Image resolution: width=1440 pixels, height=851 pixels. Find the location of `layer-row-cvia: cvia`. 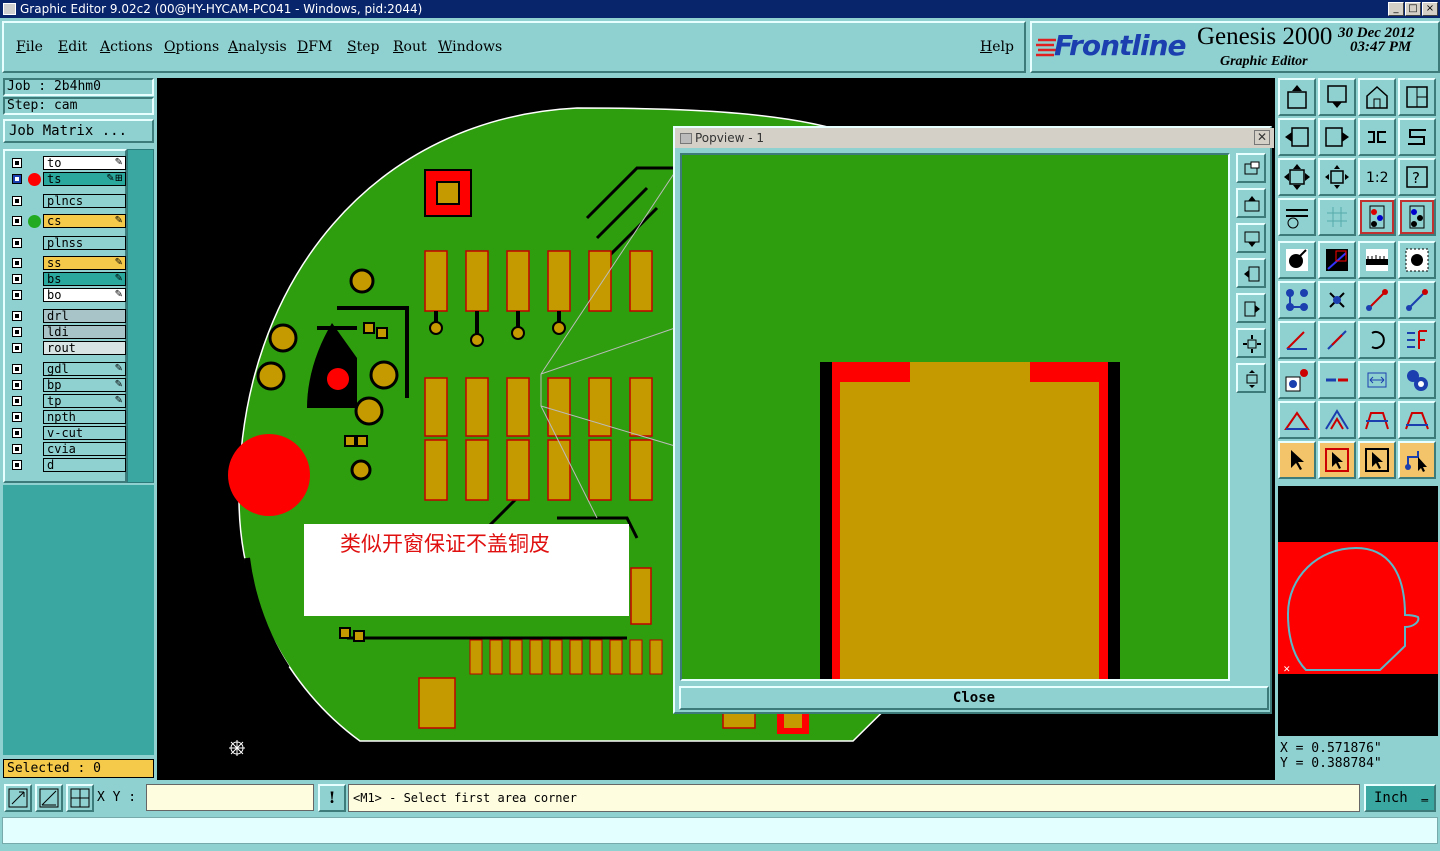

layer-row-cvia: cvia is located at coordinates (67, 449).